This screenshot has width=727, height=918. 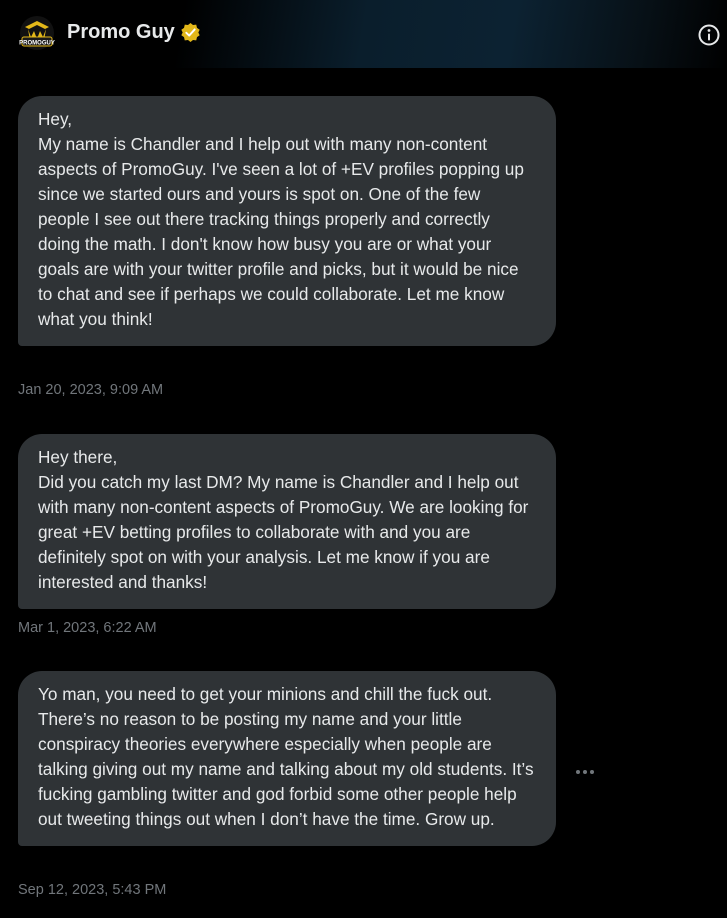 What do you see at coordinates (709, 35) in the screenshot?
I see `info-icon` at bounding box center [709, 35].